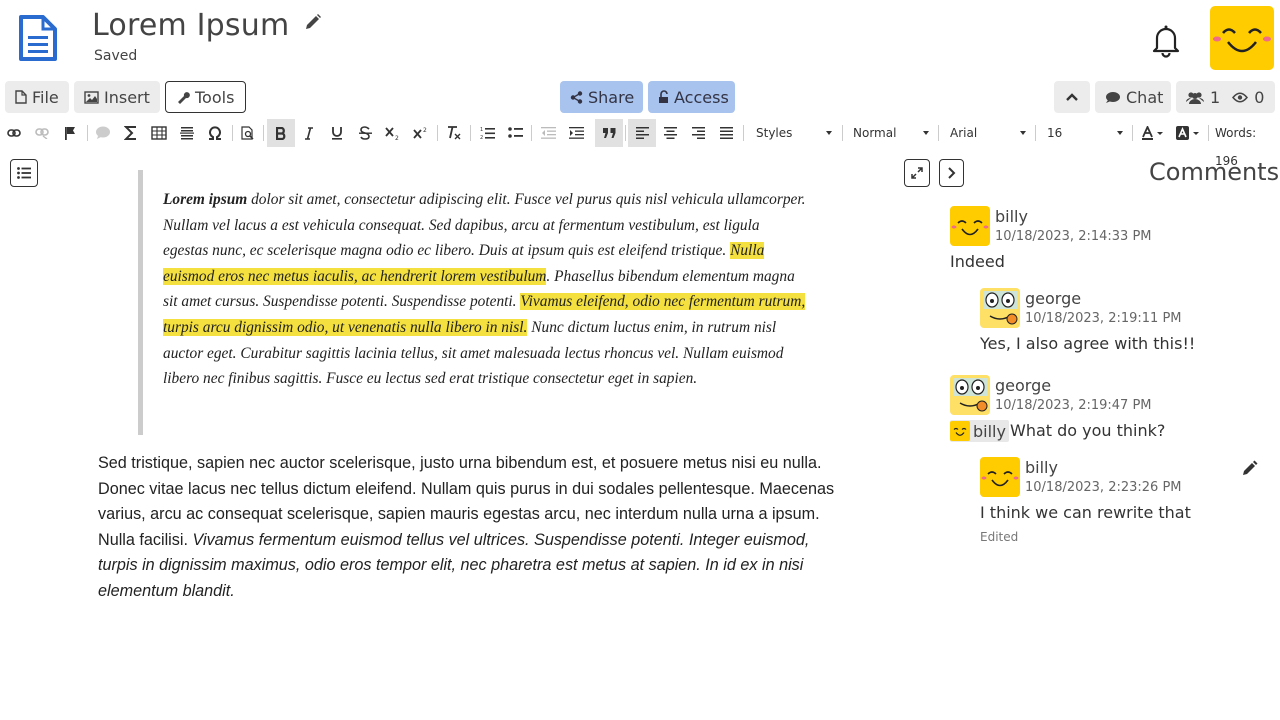 Image resolution: width=1280 pixels, height=720 pixels. I want to click on comment-date: 10/18/2023, 2:19:47 PM, so click(1073, 405).